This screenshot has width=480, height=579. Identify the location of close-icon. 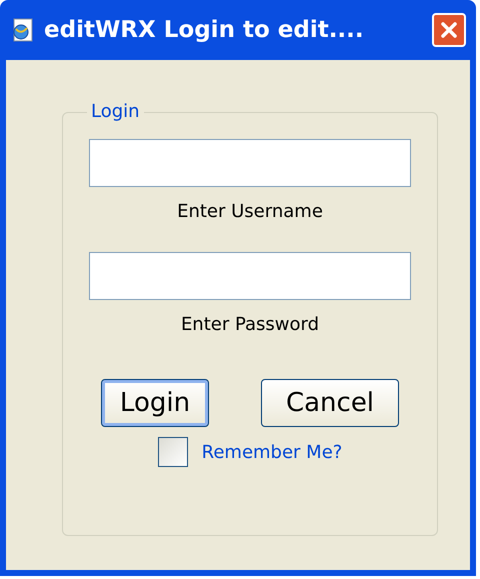
(449, 30).